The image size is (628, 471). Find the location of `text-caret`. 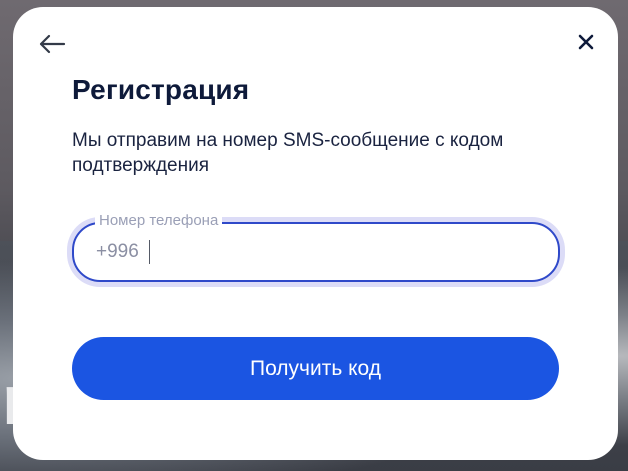

text-caret is located at coordinates (149, 252).